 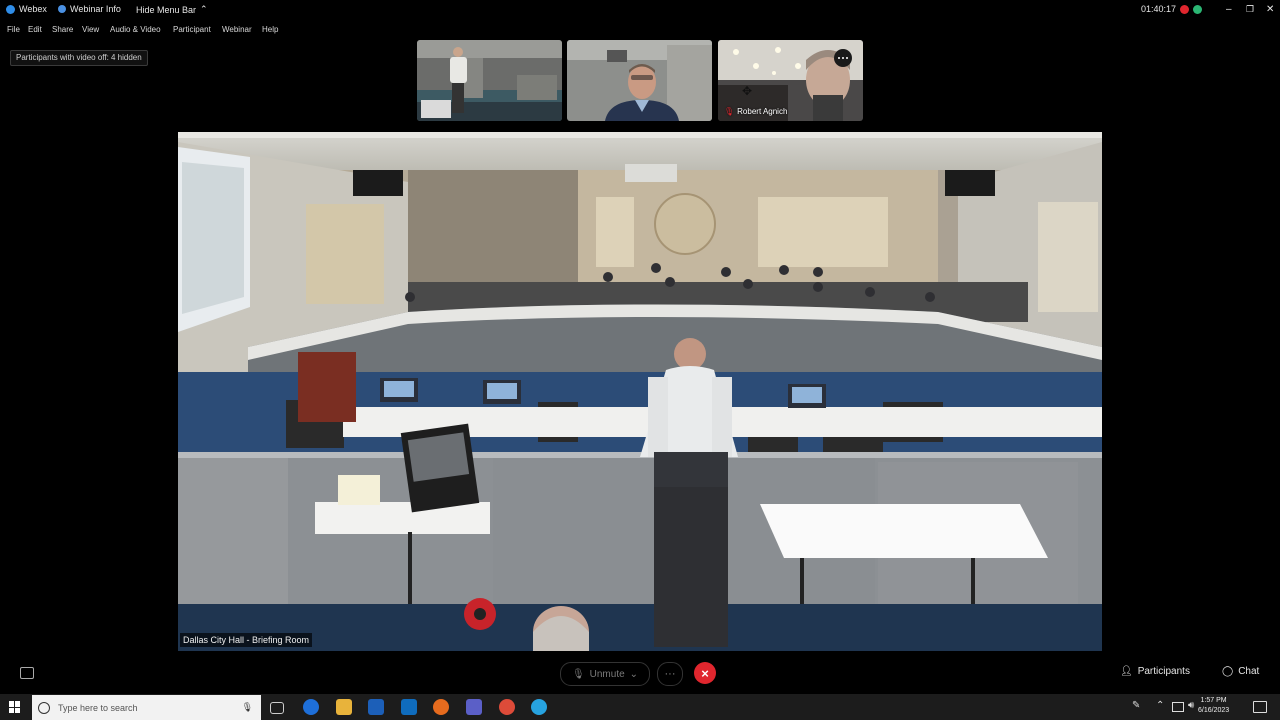 I want to click on muted-mic-icon: 🎙, so click(x=729, y=111).